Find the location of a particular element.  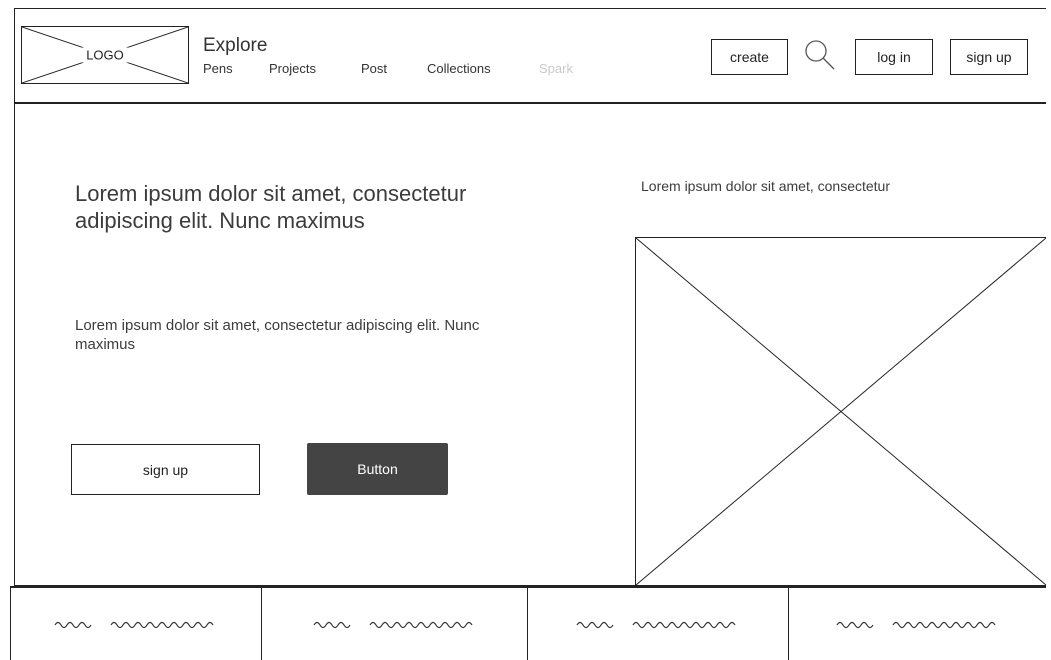

primary-button: Button is located at coordinates (377, 469).